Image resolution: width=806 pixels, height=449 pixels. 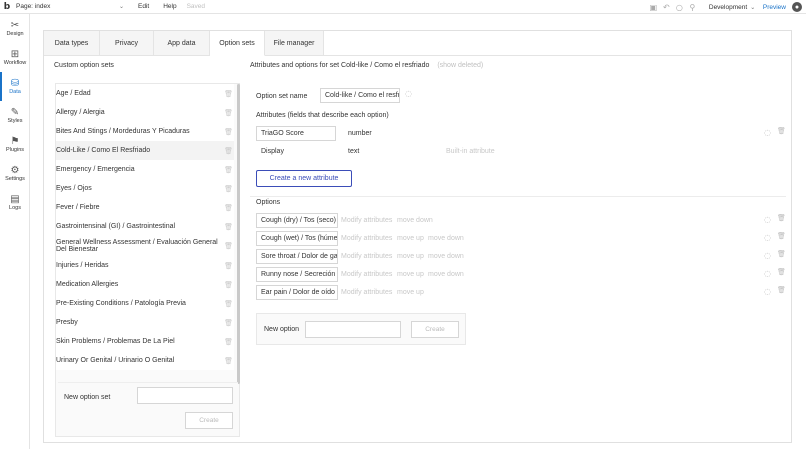 I want to click on tab-app-data: App data, so click(x=182, y=43).